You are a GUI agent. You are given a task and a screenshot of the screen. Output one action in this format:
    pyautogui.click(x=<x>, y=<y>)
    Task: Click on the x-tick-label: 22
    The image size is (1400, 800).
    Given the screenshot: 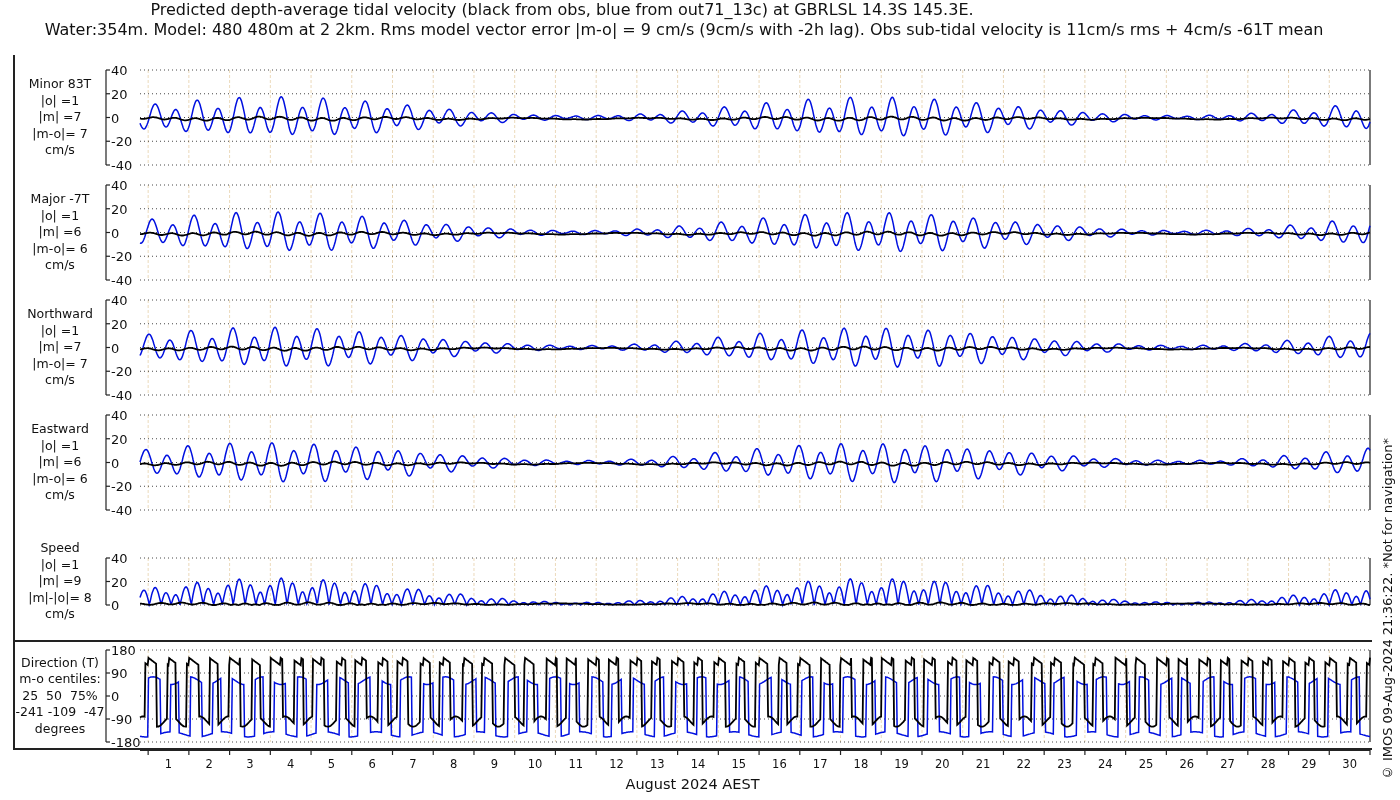 What is the action you would take?
    pyautogui.click(x=1024, y=764)
    